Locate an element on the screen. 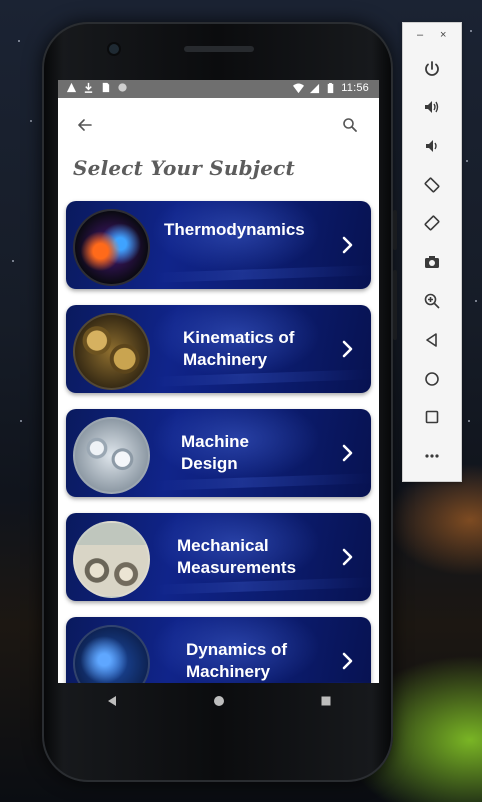 The width and height of the screenshot is (482, 802). power-icon is located at coordinates (432, 68).